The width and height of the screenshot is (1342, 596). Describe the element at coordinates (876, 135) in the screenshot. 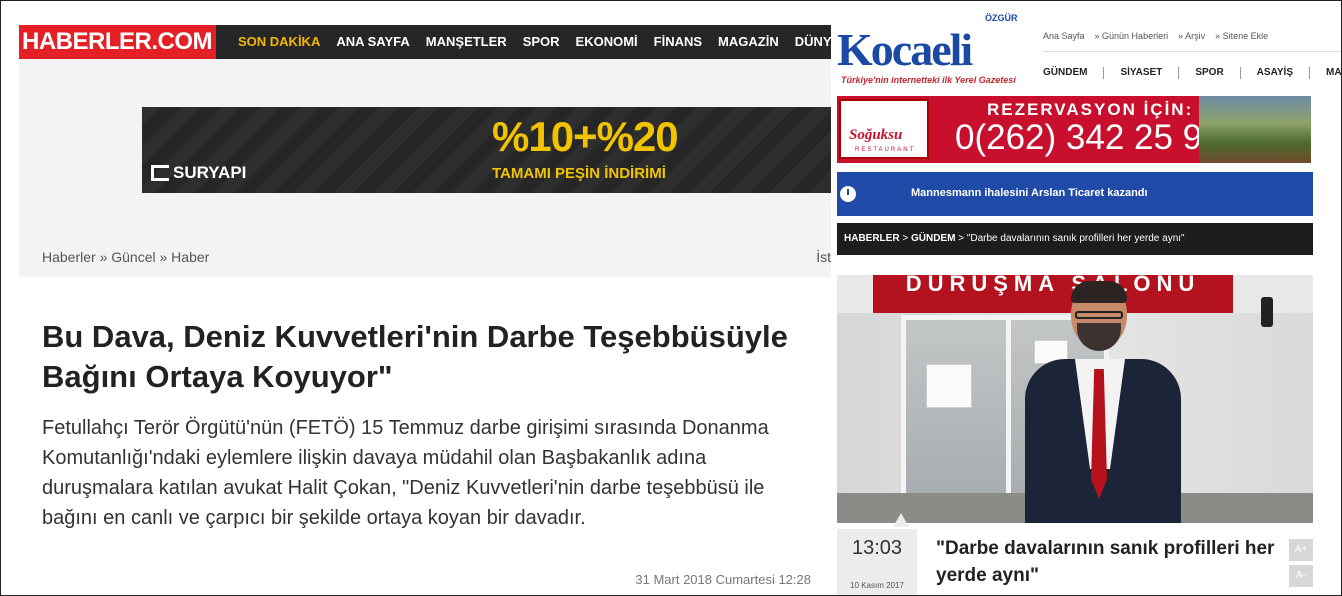

I see `restaurant-name: Soğuksu` at that location.